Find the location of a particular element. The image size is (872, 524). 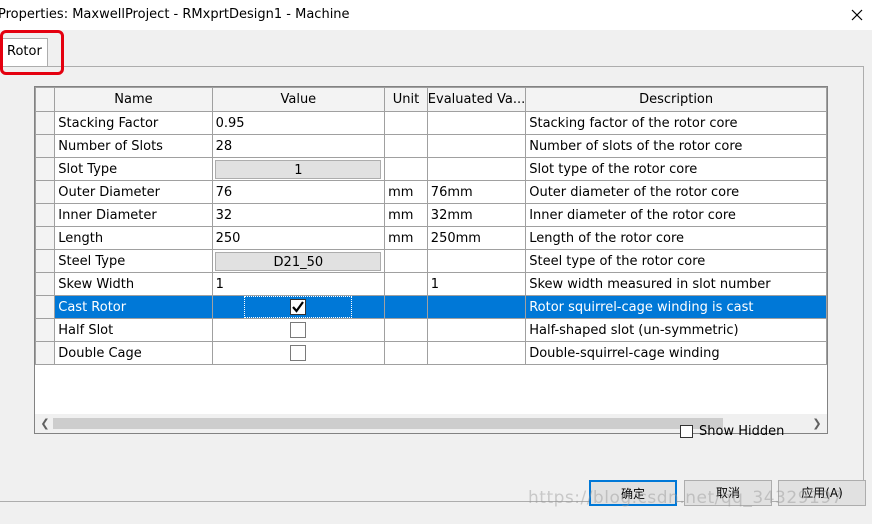

close-button is located at coordinates (857, 15).